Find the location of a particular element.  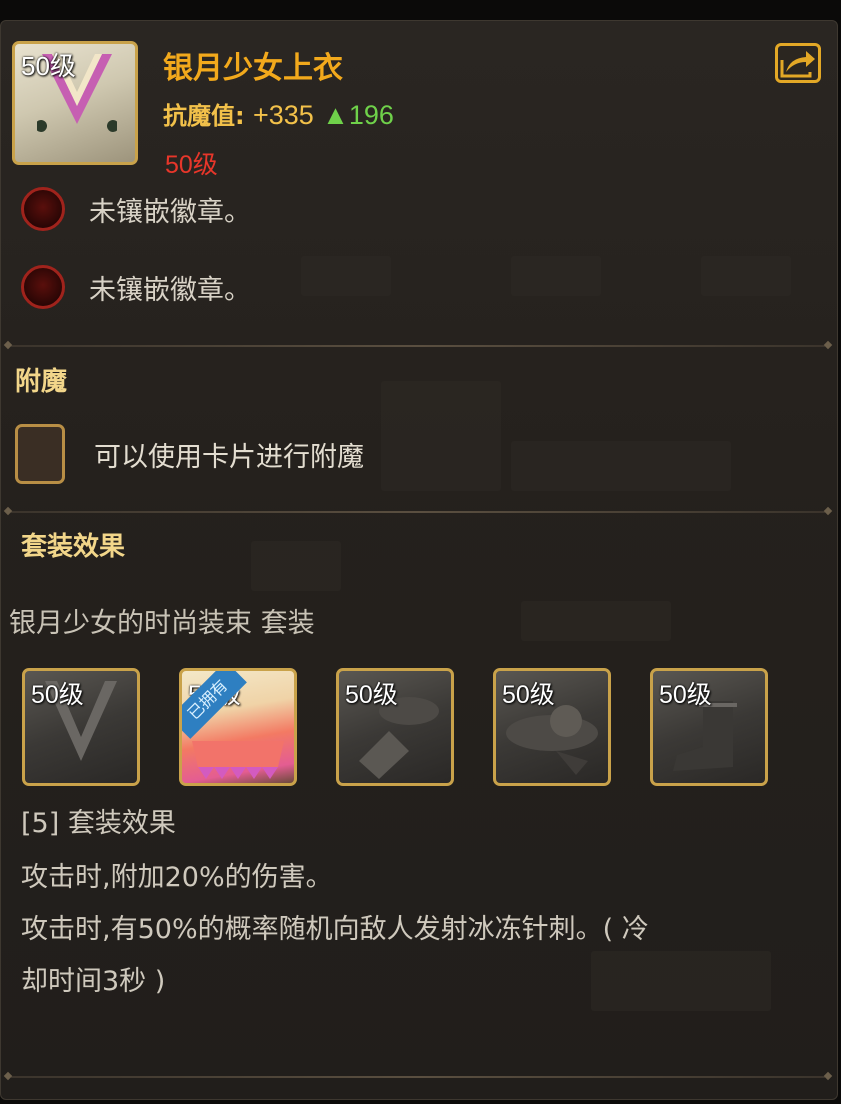

stat-delta: ▲196 is located at coordinates (358, 115).